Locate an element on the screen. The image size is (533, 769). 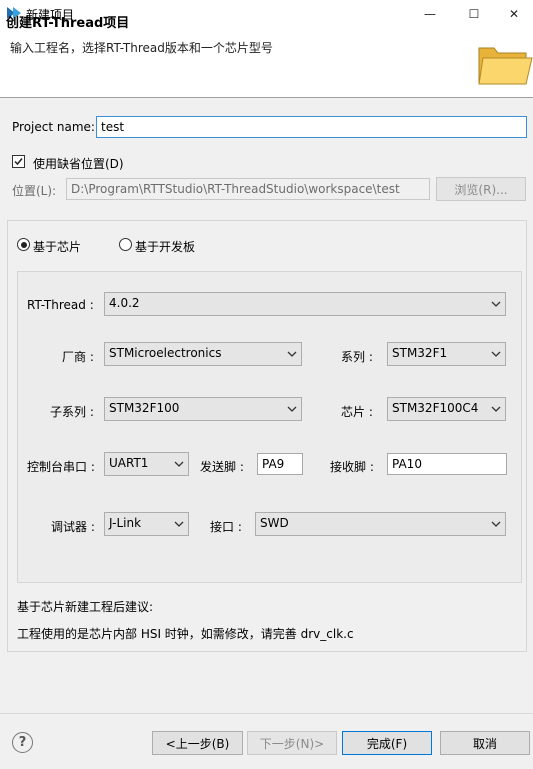
maximize-icon: ☐ is located at coordinates (474, 13).